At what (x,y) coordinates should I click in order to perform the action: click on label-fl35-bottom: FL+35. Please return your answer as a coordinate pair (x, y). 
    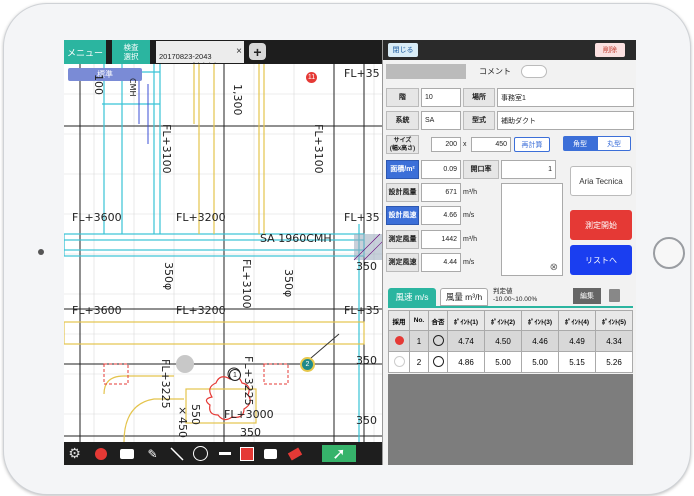
    Looking at the image, I should click on (362, 310).